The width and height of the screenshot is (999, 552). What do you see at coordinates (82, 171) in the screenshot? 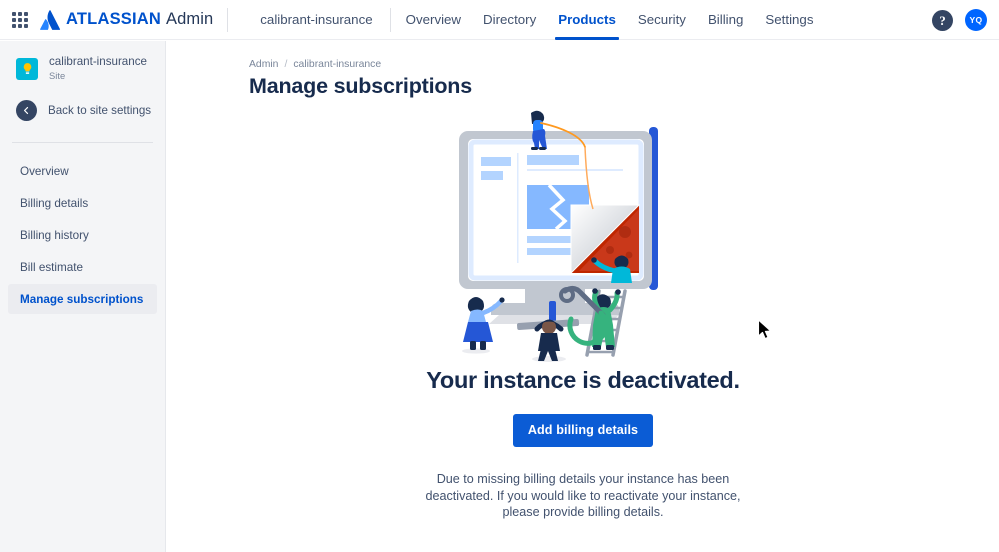
I see `sidebar-item-overview: Overview` at bounding box center [82, 171].